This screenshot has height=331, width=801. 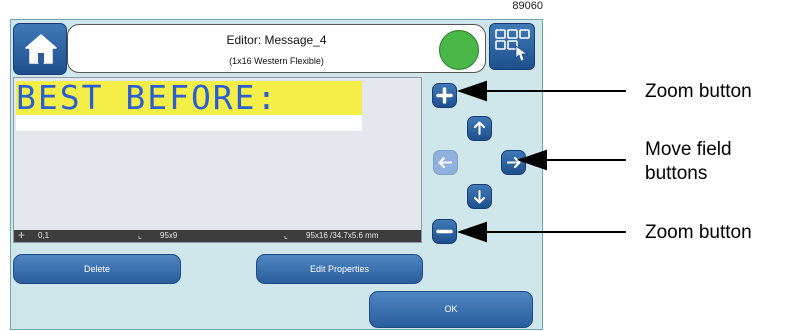 What do you see at coordinates (676, 173) in the screenshot?
I see `move-field-callout-line2: buttons` at bounding box center [676, 173].